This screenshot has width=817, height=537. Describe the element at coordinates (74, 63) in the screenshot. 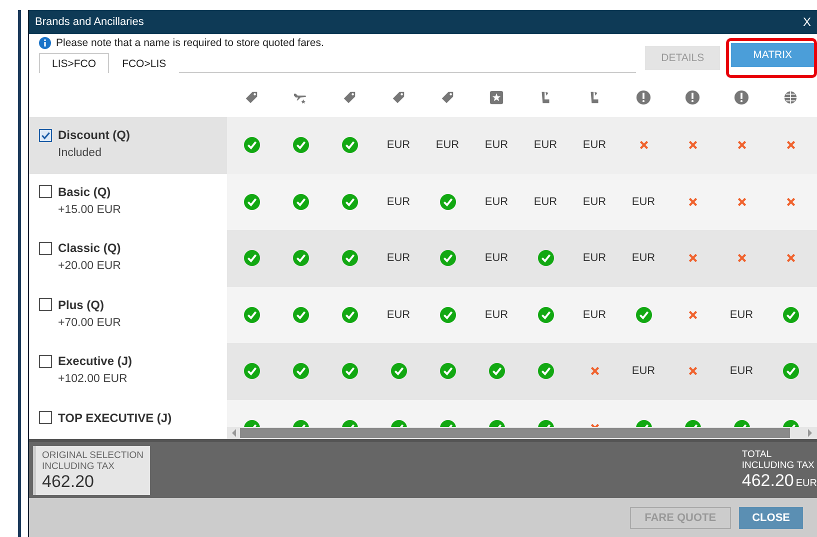

I see `route-tab: LIS>FCO` at that location.